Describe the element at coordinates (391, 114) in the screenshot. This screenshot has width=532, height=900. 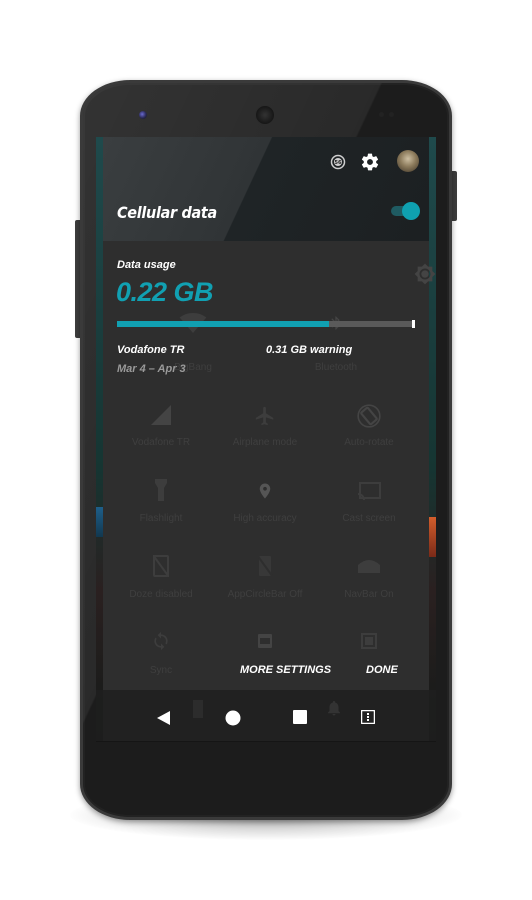
I see `light-sensor` at that location.